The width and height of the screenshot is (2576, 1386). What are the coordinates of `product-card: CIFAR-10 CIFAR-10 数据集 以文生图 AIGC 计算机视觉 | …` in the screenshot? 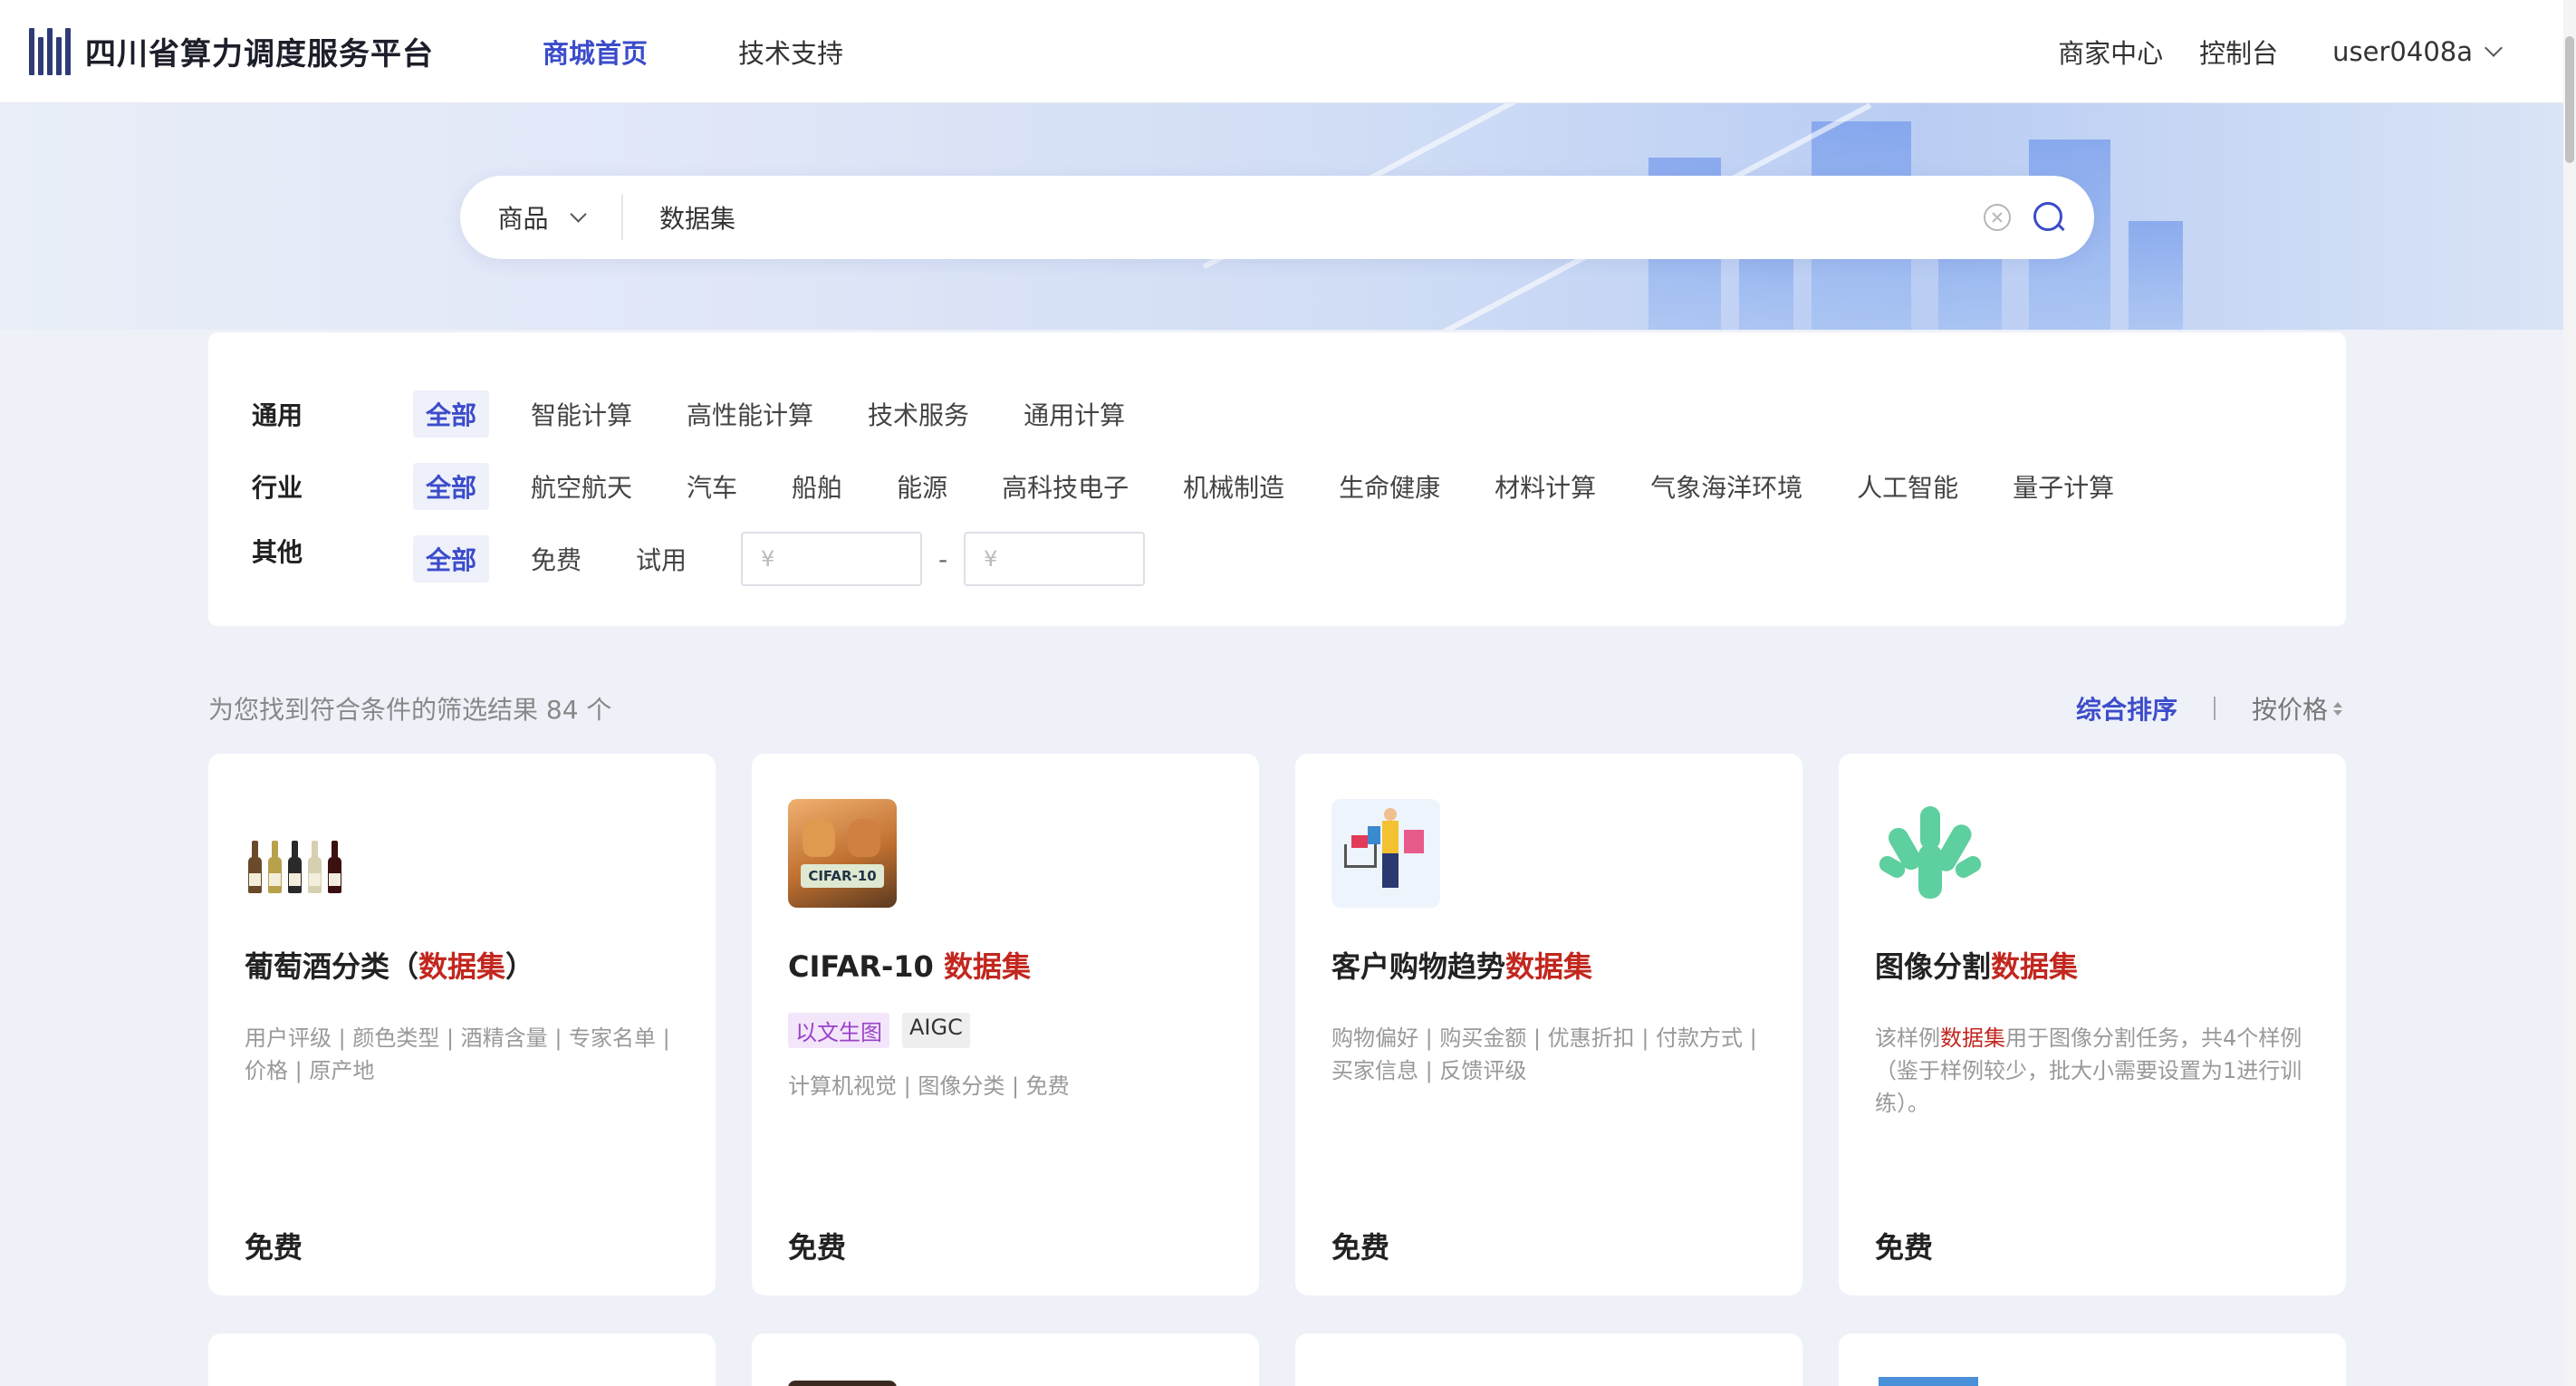 It's located at (1005, 1024).